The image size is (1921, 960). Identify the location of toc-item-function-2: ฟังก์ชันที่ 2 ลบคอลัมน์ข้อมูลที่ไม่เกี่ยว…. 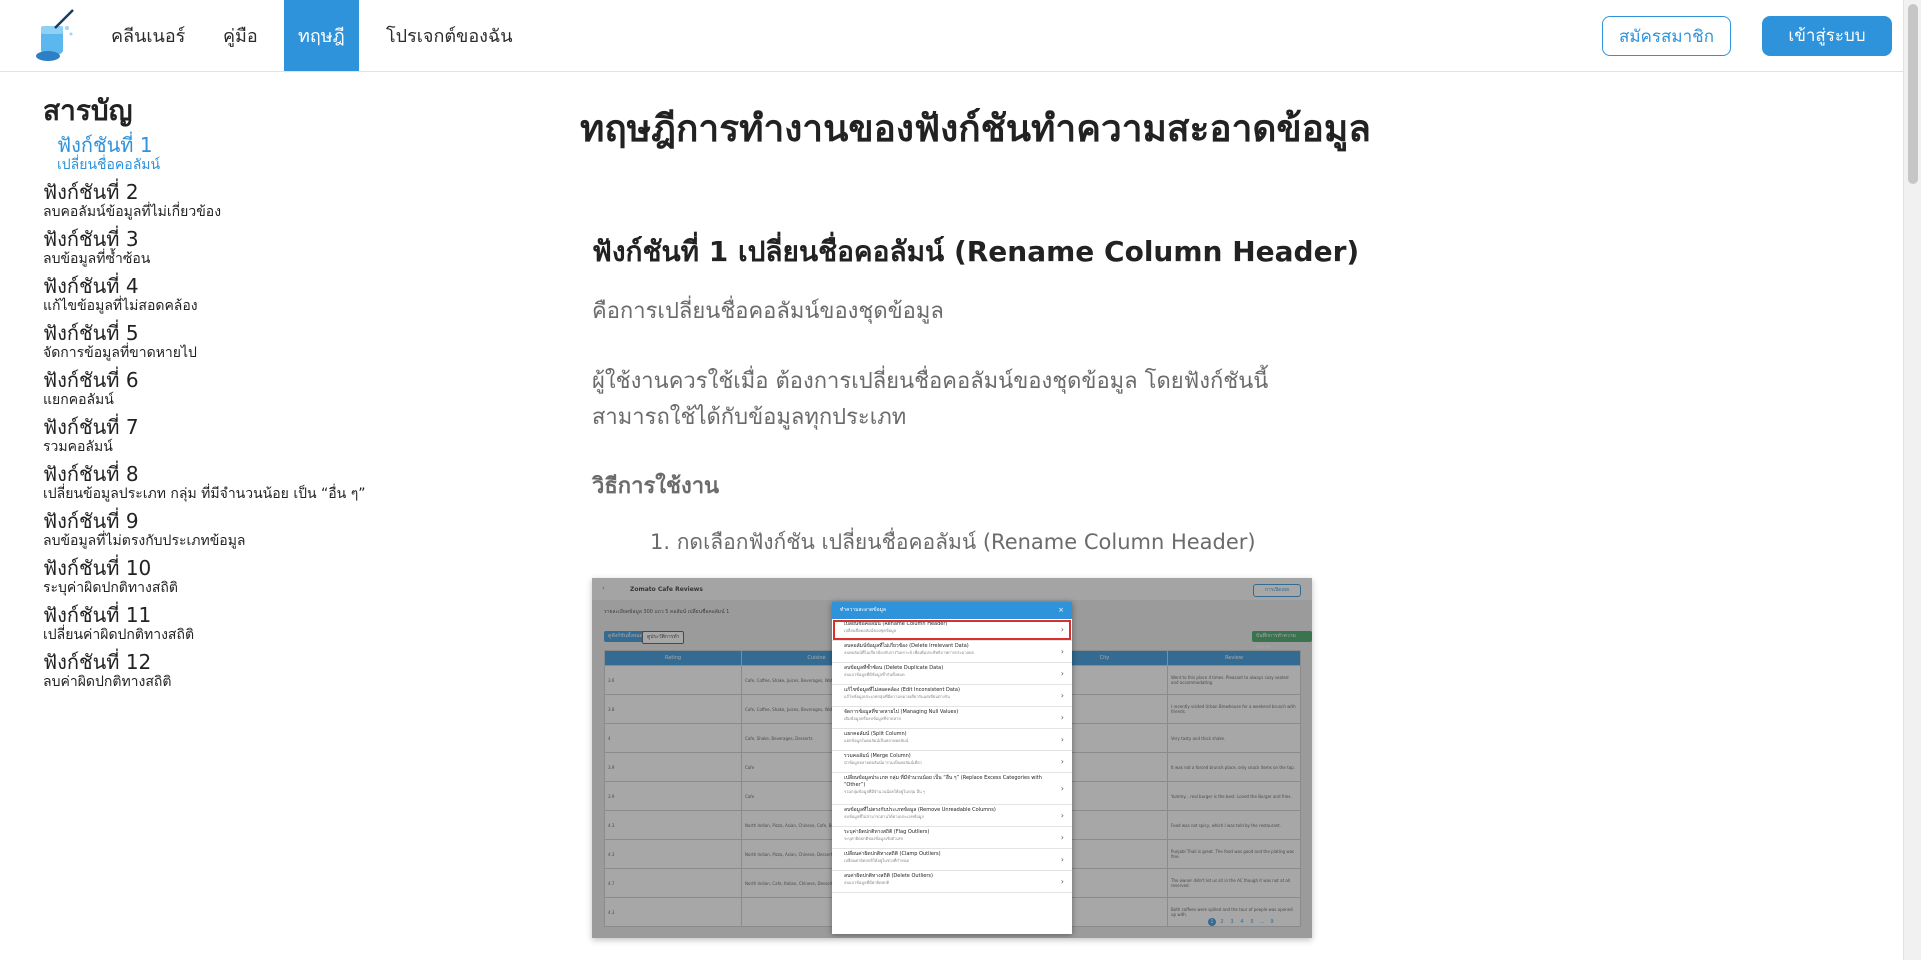
(263, 201).